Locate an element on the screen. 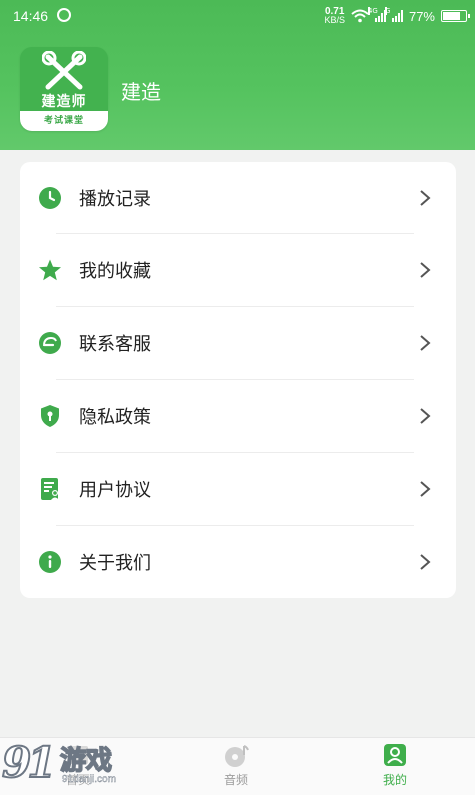 This screenshot has height=795, width=475. menu-item-label: 我的收藏 is located at coordinates (115, 271).